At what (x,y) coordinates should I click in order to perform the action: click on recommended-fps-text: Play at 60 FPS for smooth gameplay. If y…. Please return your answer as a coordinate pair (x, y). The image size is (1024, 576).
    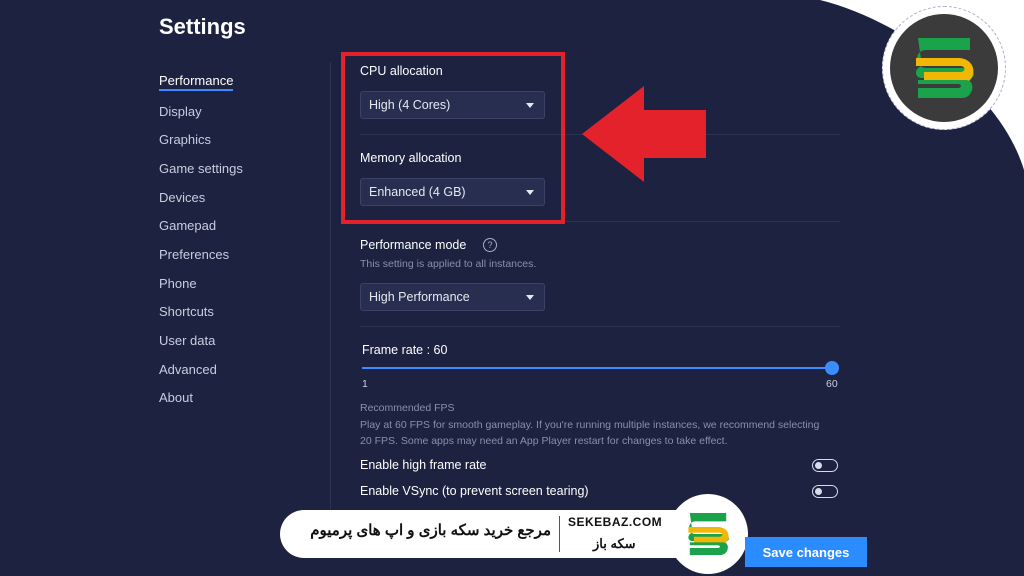
    Looking at the image, I should click on (590, 433).